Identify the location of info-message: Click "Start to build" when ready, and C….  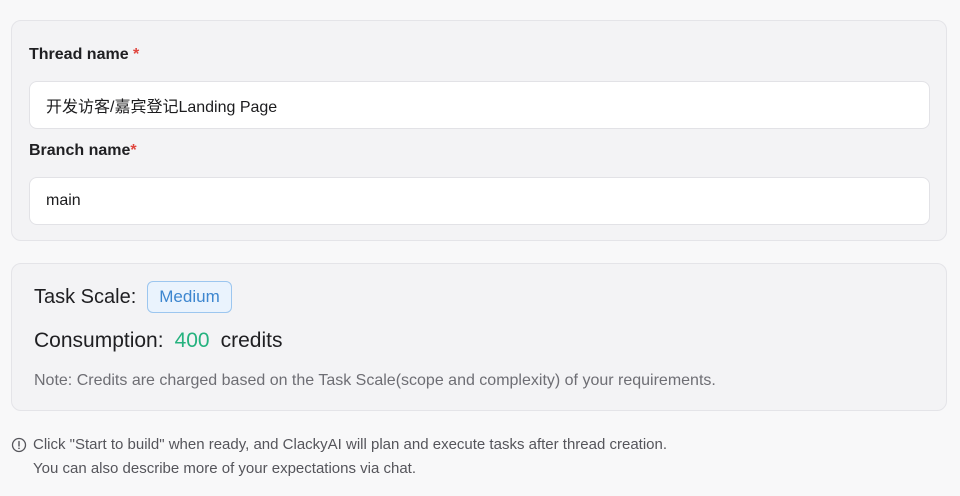
(339, 457).